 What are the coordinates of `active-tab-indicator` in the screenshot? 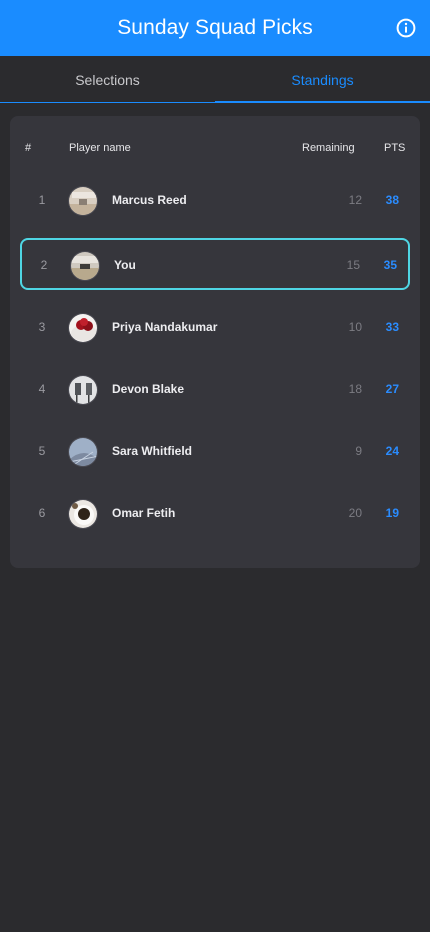 It's located at (322, 102).